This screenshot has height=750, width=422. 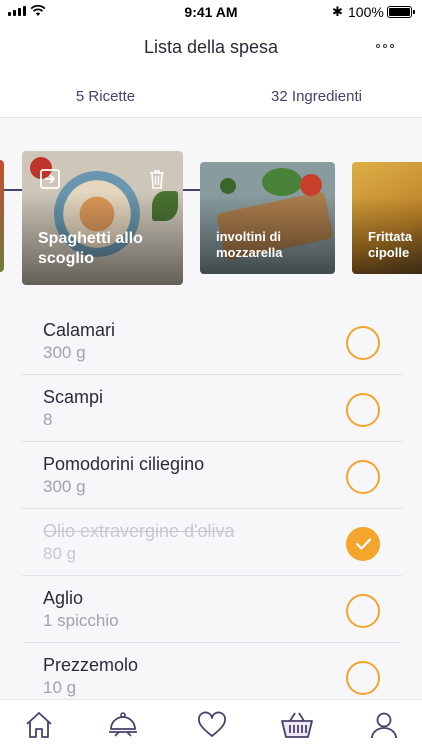 I want to click on more-options-icon, so click(x=385, y=46).